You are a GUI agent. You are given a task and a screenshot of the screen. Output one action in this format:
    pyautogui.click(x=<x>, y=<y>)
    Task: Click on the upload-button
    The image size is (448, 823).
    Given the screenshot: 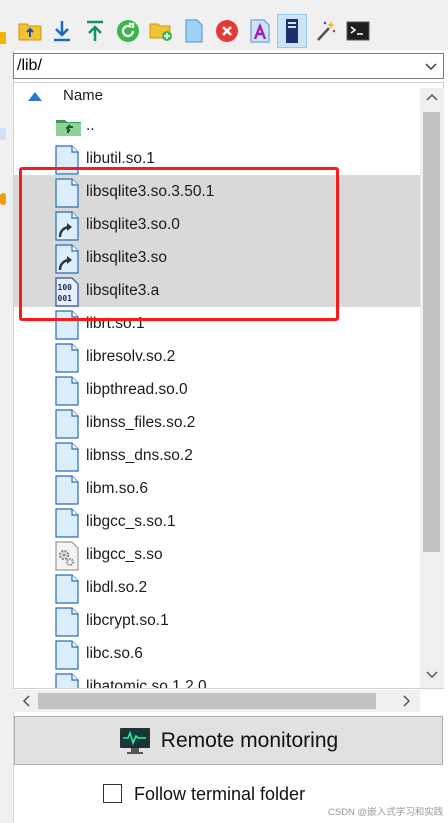 What is the action you would take?
    pyautogui.click(x=95, y=31)
    